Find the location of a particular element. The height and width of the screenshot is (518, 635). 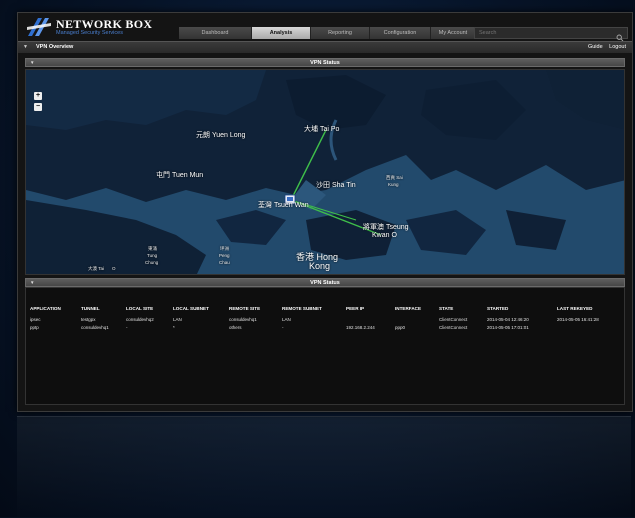

map-label-tai-o: 大澳 Tai is located at coordinates (96, 268).